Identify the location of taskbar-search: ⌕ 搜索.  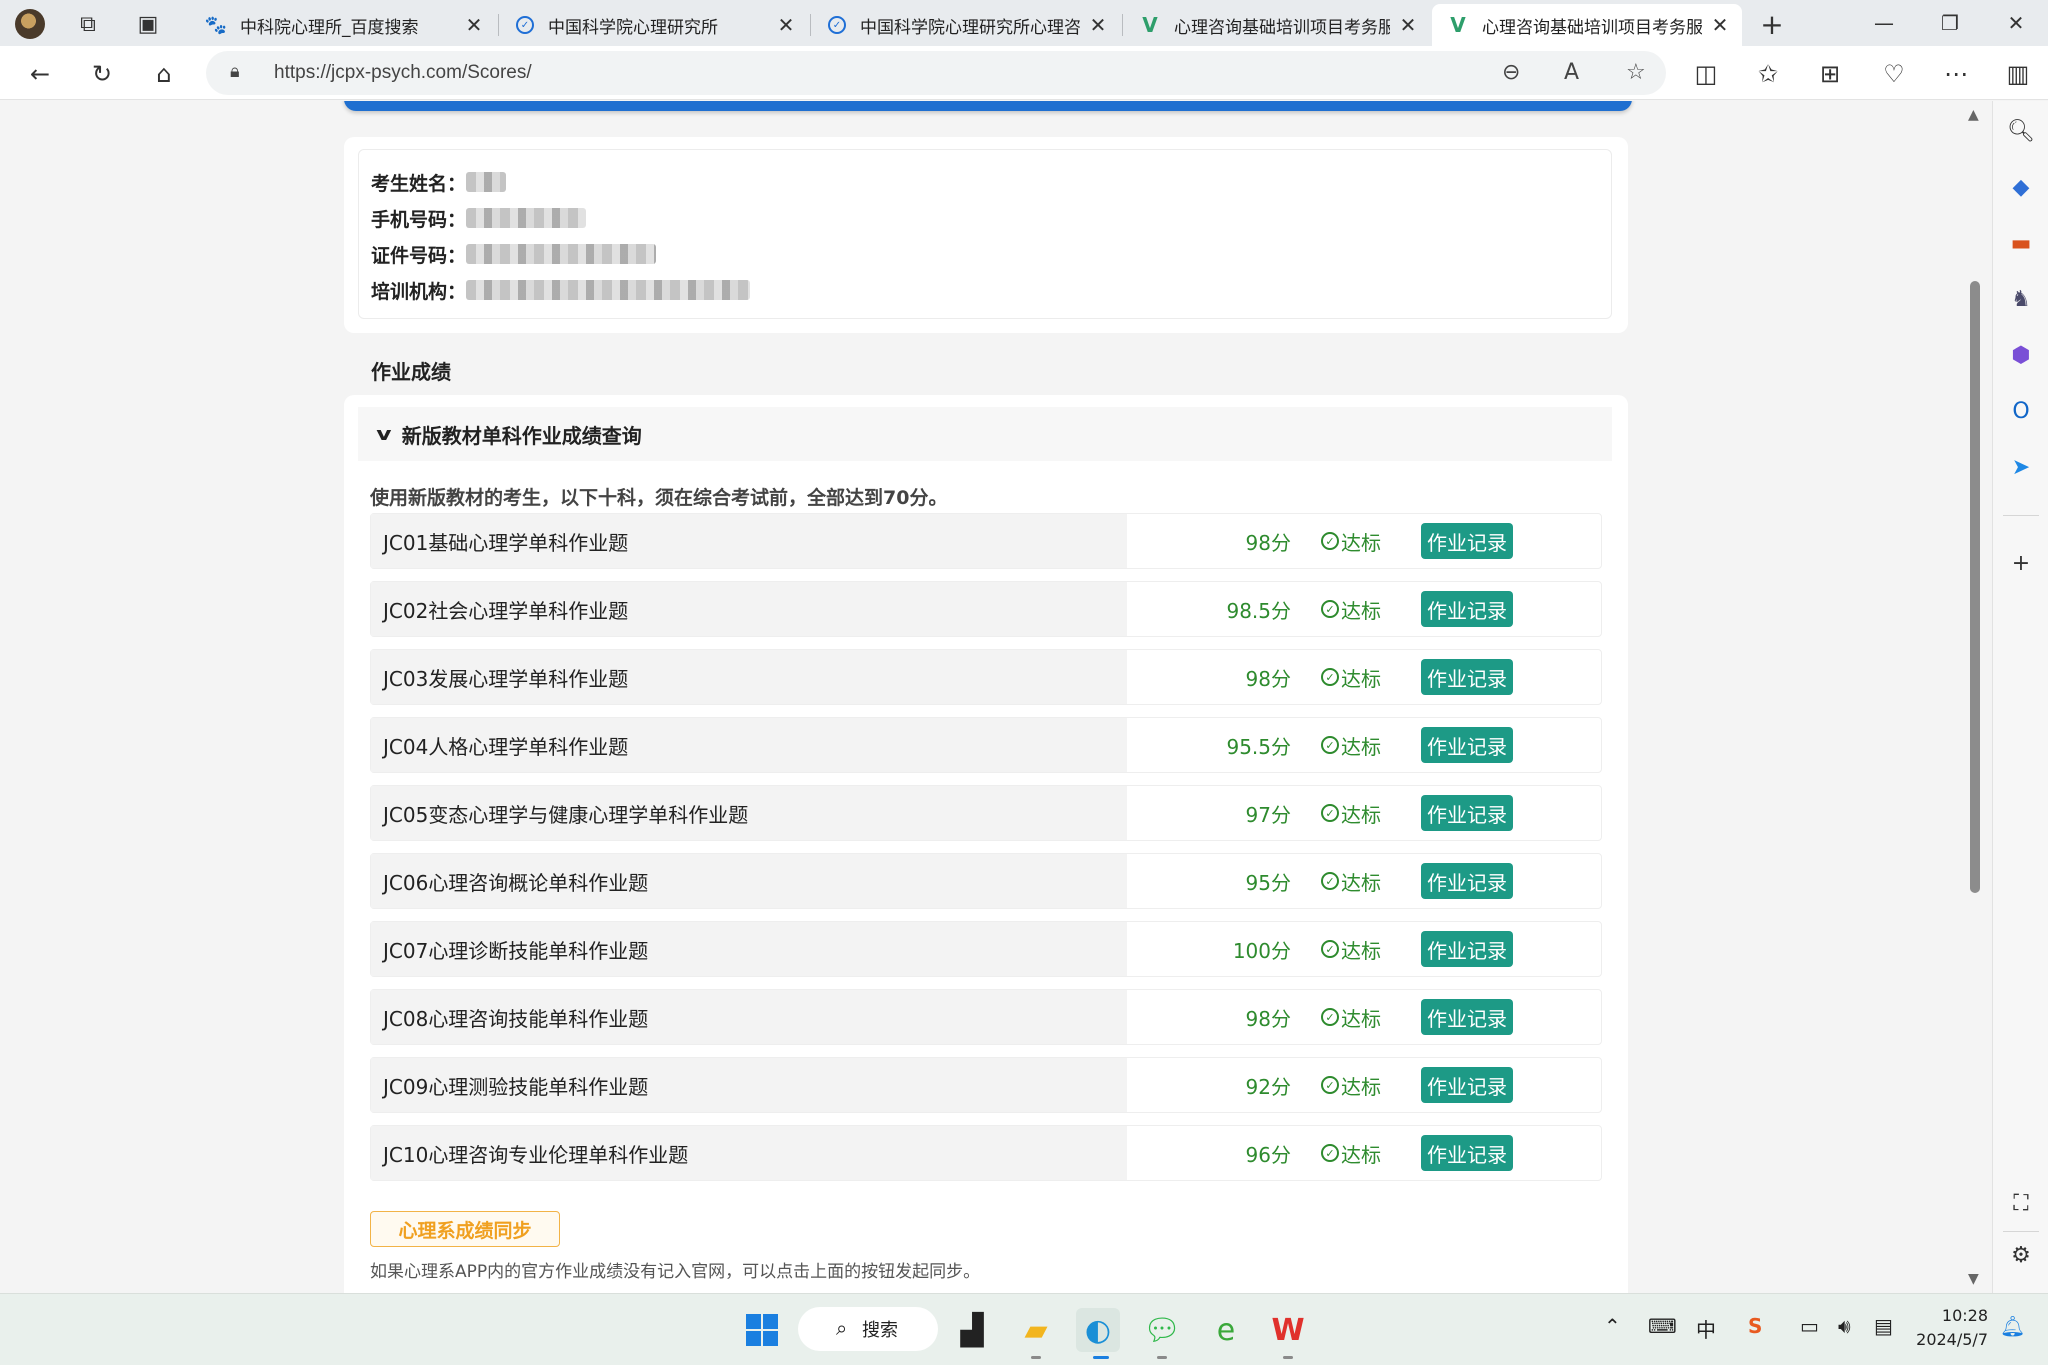
(868, 1329).